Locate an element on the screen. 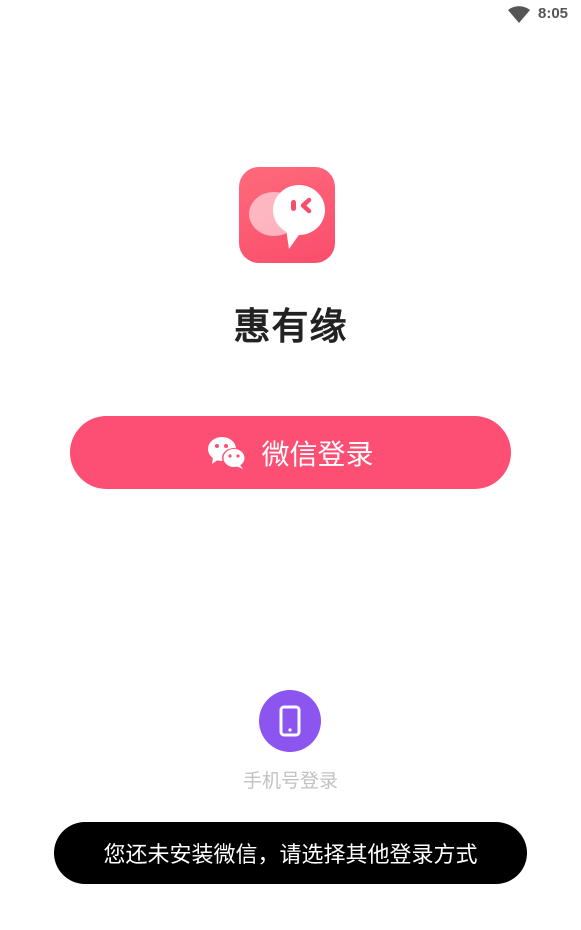 The width and height of the screenshot is (581, 930). toast-message: 您还未安装微信，请选择其他登录方式 is located at coordinates (290, 853).